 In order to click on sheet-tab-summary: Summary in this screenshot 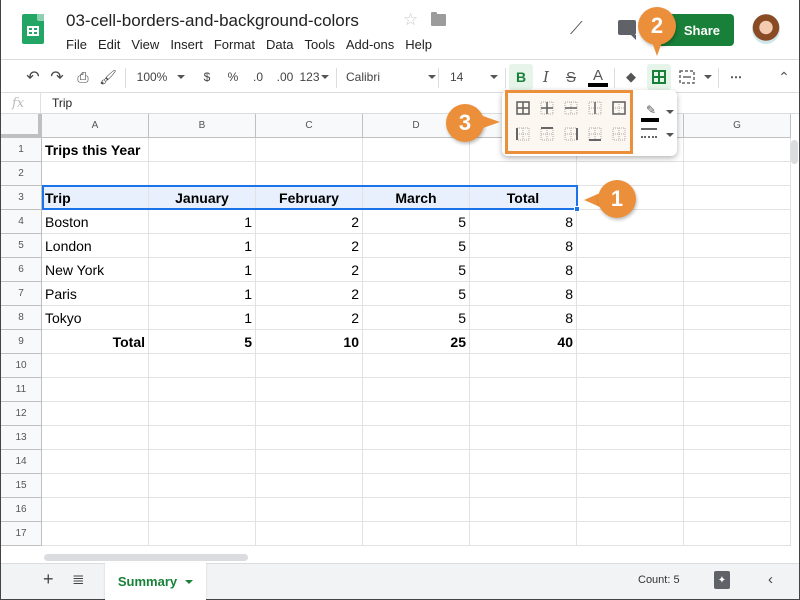, I will do `click(155, 581)`.